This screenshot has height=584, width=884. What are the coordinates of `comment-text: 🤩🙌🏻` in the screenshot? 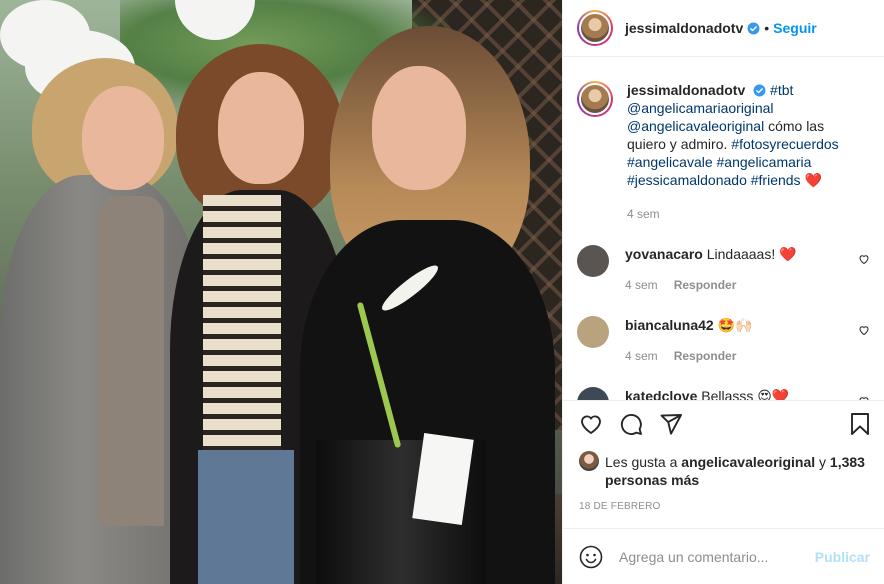 It's located at (735, 325).